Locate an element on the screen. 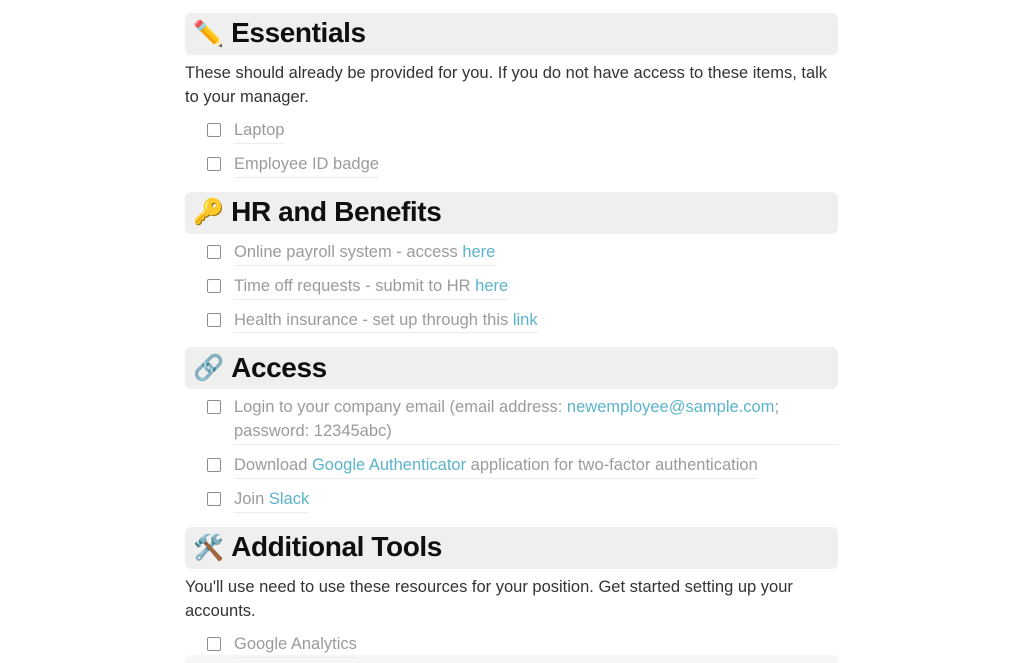 This screenshot has width=1024, height=663. section-title: Additional Tools is located at coordinates (336, 547).